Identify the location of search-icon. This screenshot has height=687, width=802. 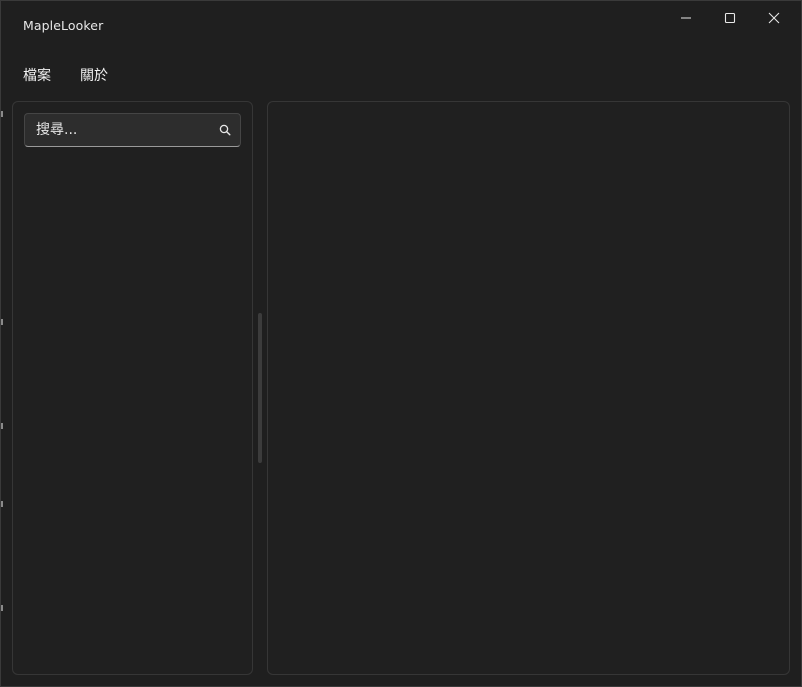
(225, 130).